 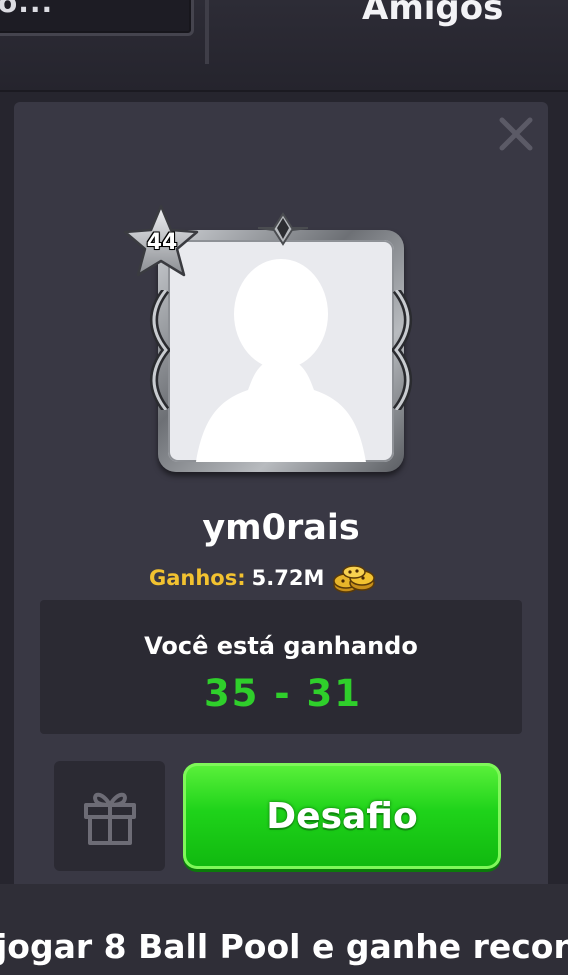 I want to click on winnings-label: Ganhos:, so click(x=197, y=578).